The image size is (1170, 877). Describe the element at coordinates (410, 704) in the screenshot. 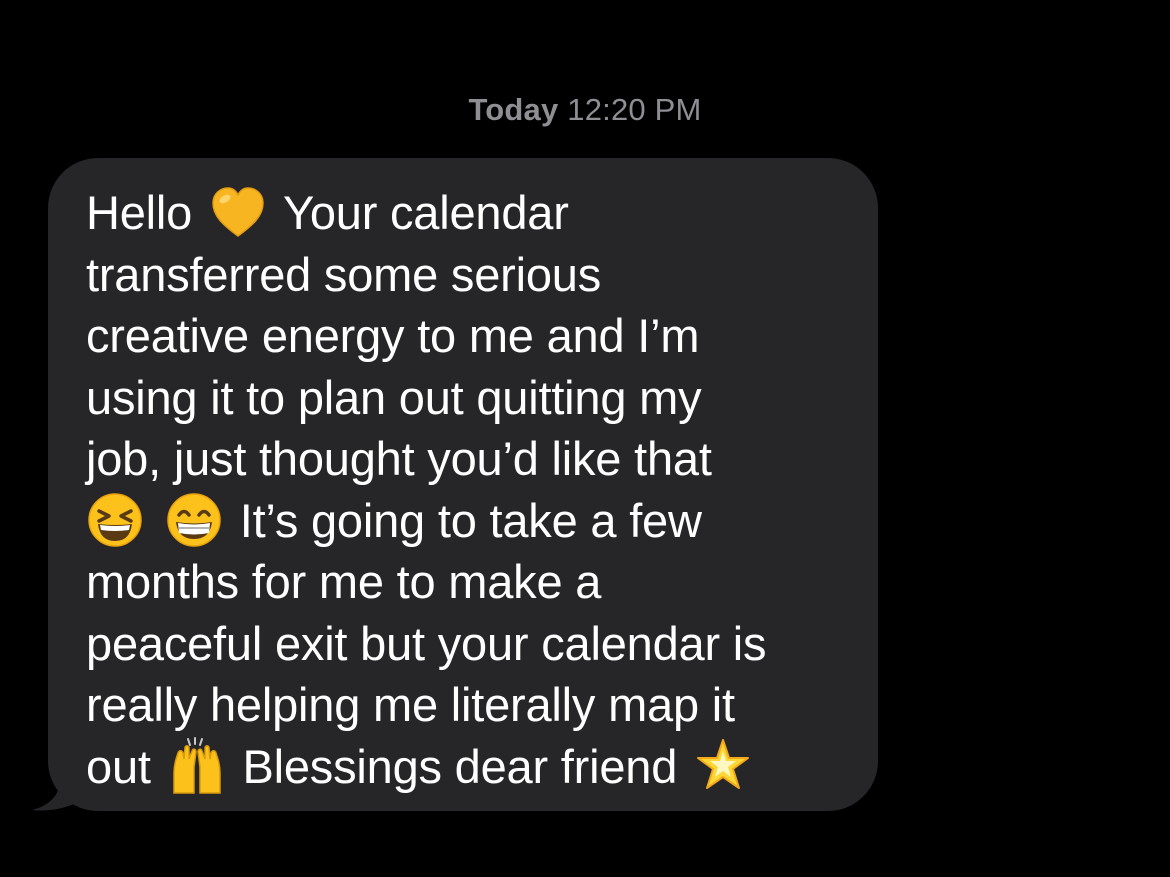

I see `message-line: really helping me literally map it` at that location.